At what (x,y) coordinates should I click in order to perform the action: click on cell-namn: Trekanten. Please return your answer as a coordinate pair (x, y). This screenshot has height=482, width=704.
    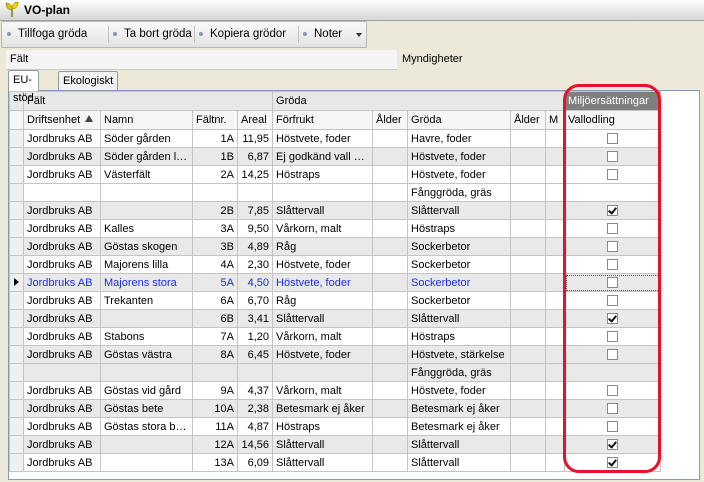
    Looking at the image, I should click on (146, 300).